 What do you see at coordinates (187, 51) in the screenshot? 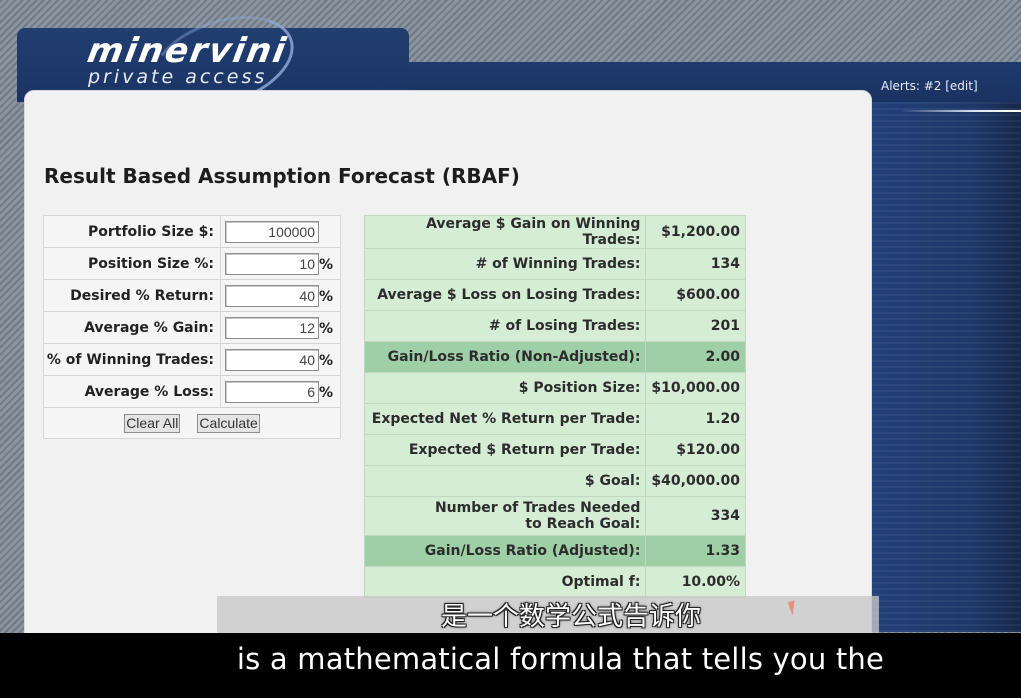
I see `logo-brand-text: minervini` at bounding box center [187, 51].